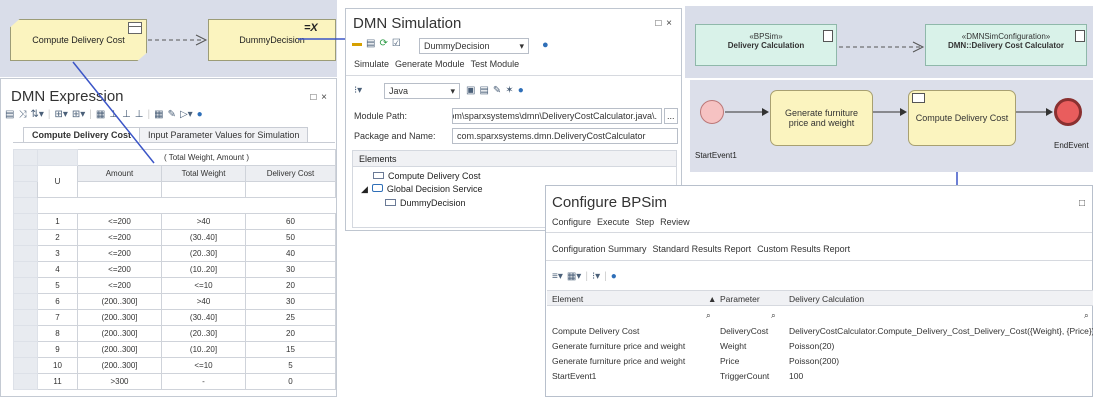  I want to click on table-icon, so click(918, 98).